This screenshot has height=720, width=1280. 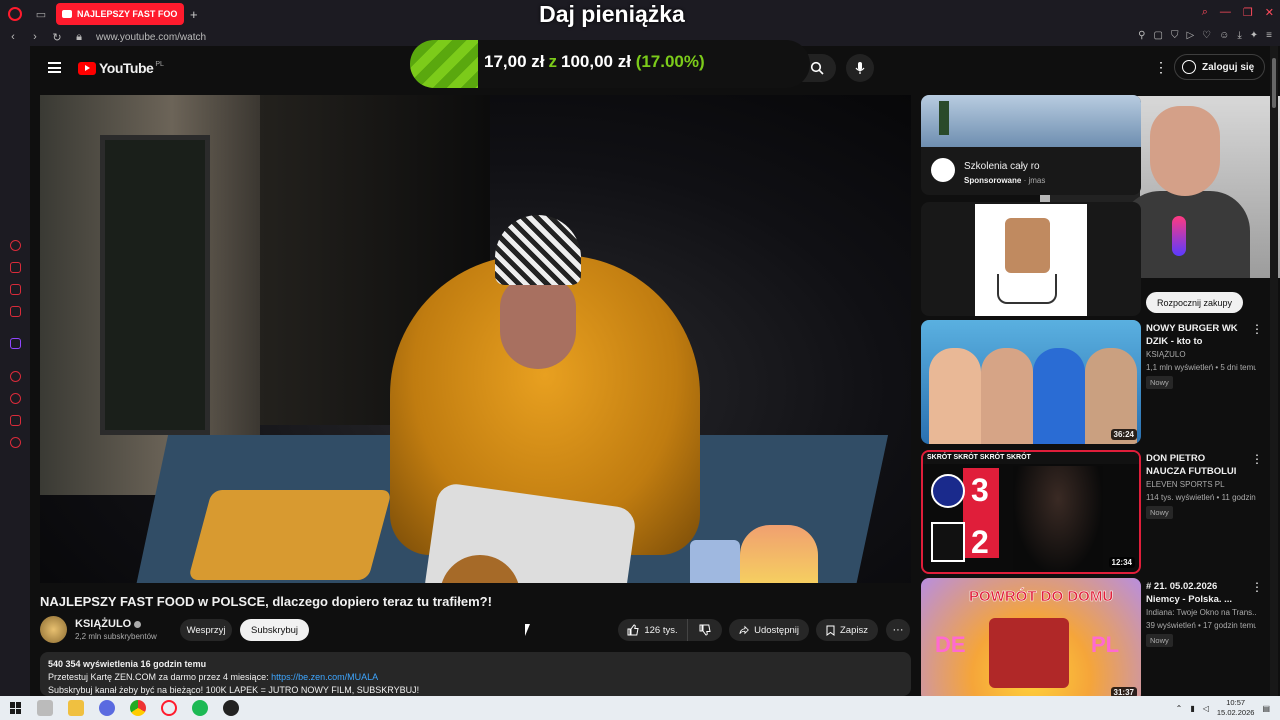 What do you see at coordinates (53, 629) in the screenshot?
I see `channel-avatar` at bounding box center [53, 629].